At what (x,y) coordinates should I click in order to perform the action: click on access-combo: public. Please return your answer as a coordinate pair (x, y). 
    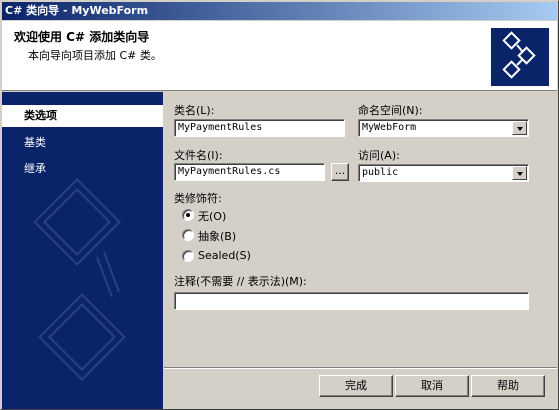
    Looking at the image, I should click on (443, 173).